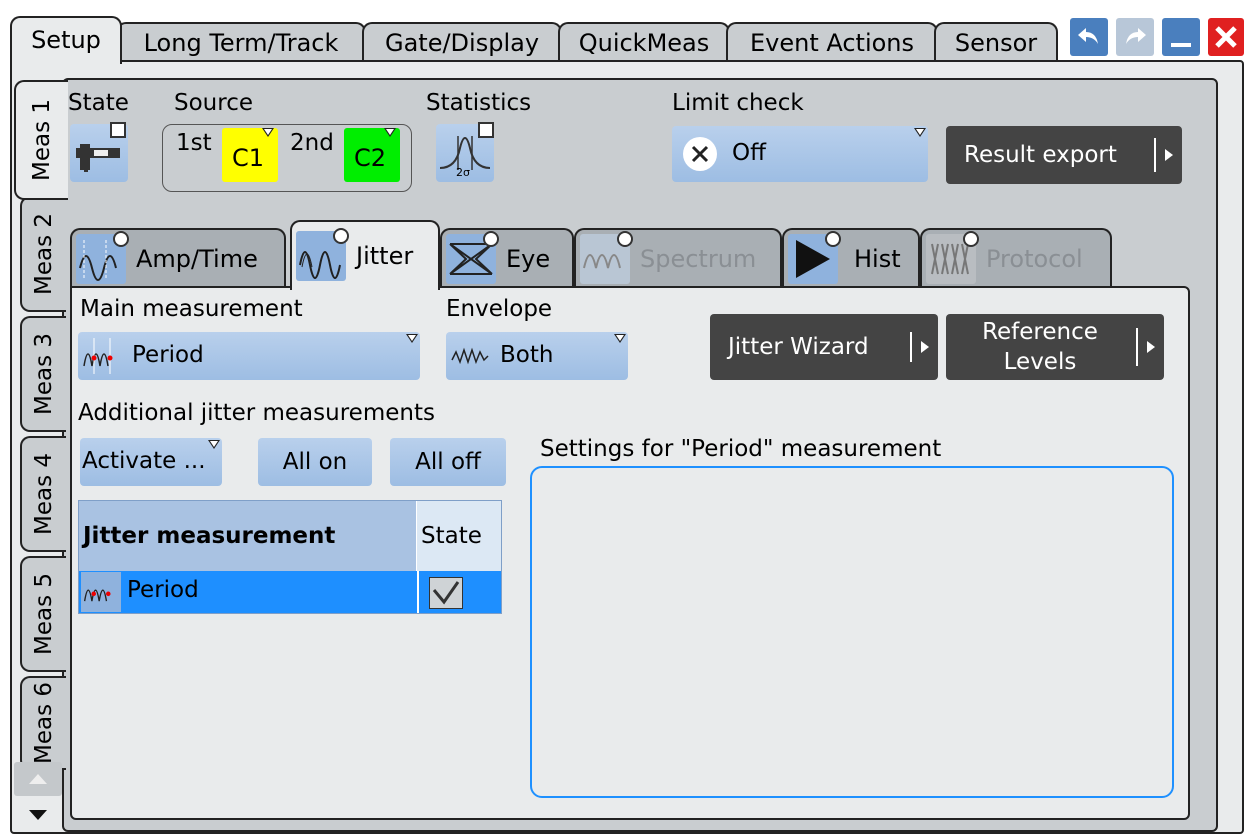 The image size is (1250, 834). I want to click on main-measurement-label: Main measurement, so click(191, 309).